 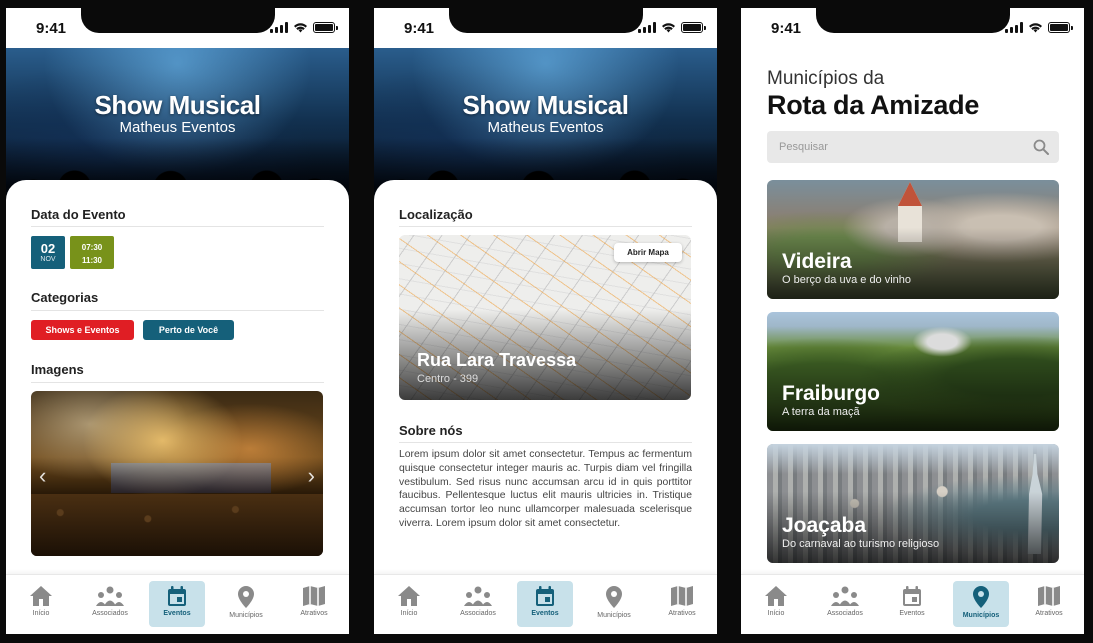 What do you see at coordinates (311, 476) in the screenshot?
I see `carousel-next-icon: ›` at bounding box center [311, 476].